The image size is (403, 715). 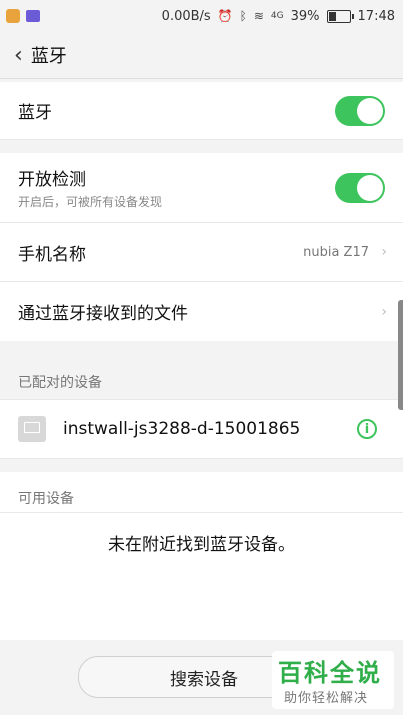 I want to click on status-bar: 0.00B/s ⏰ ᛒ ≋ 4G 39% 17:48, so click(x=201, y=16).